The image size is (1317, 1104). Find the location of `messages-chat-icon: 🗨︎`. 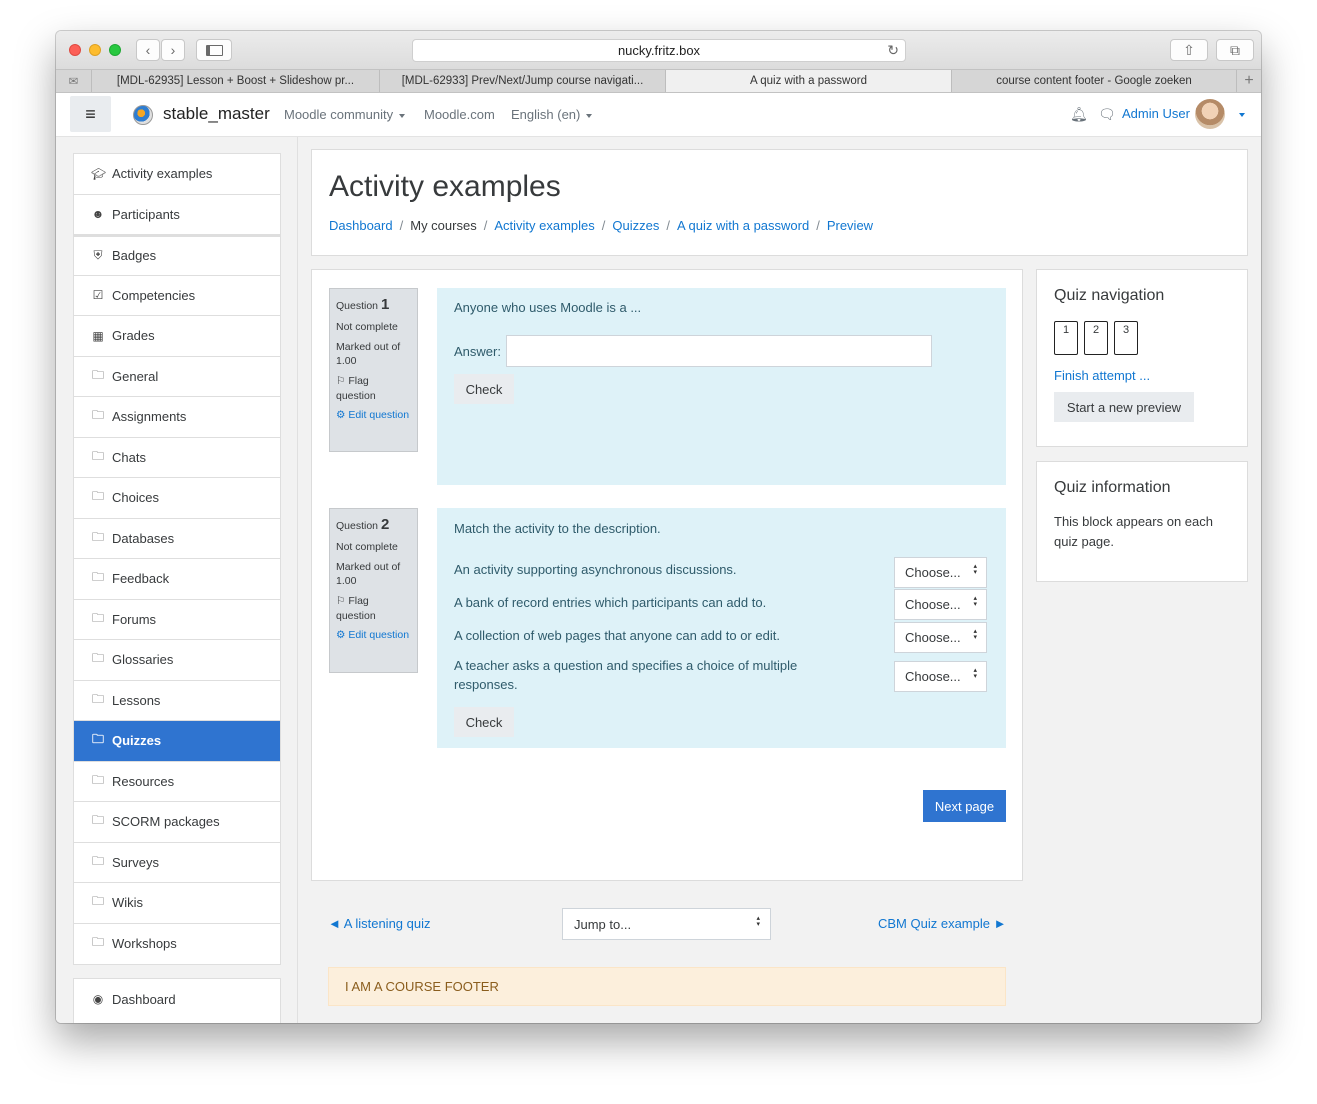

messages-chat-icon: 🗨︎ is located at coordinates (1107, 114).